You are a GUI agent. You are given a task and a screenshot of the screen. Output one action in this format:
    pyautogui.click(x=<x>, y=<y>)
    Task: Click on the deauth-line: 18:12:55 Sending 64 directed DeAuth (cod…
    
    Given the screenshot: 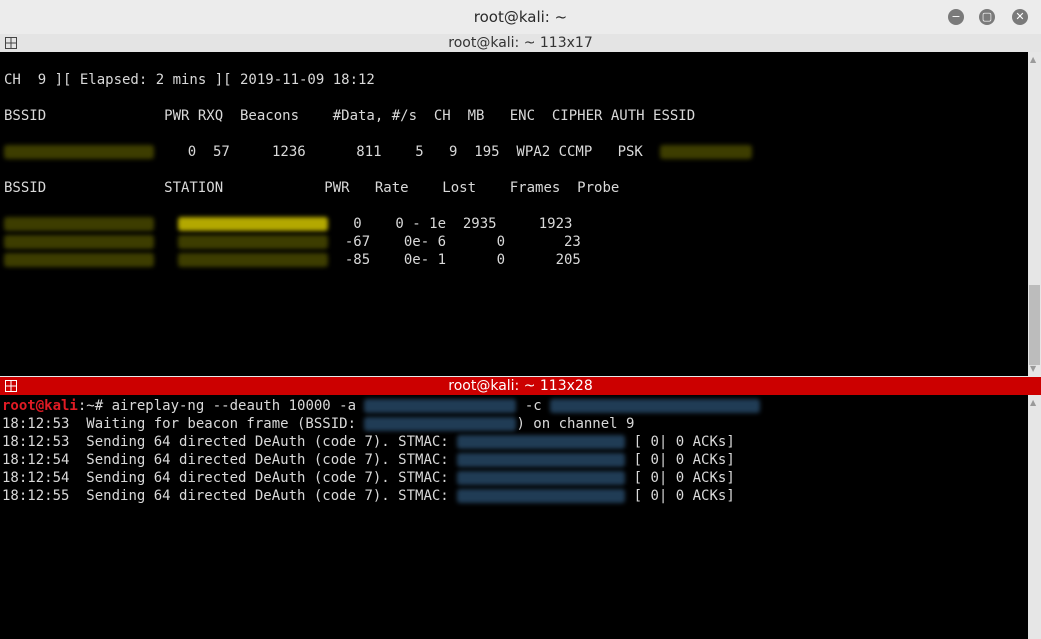 What is the action you would take?
    pyautogui.click(x=368, y=496)
    